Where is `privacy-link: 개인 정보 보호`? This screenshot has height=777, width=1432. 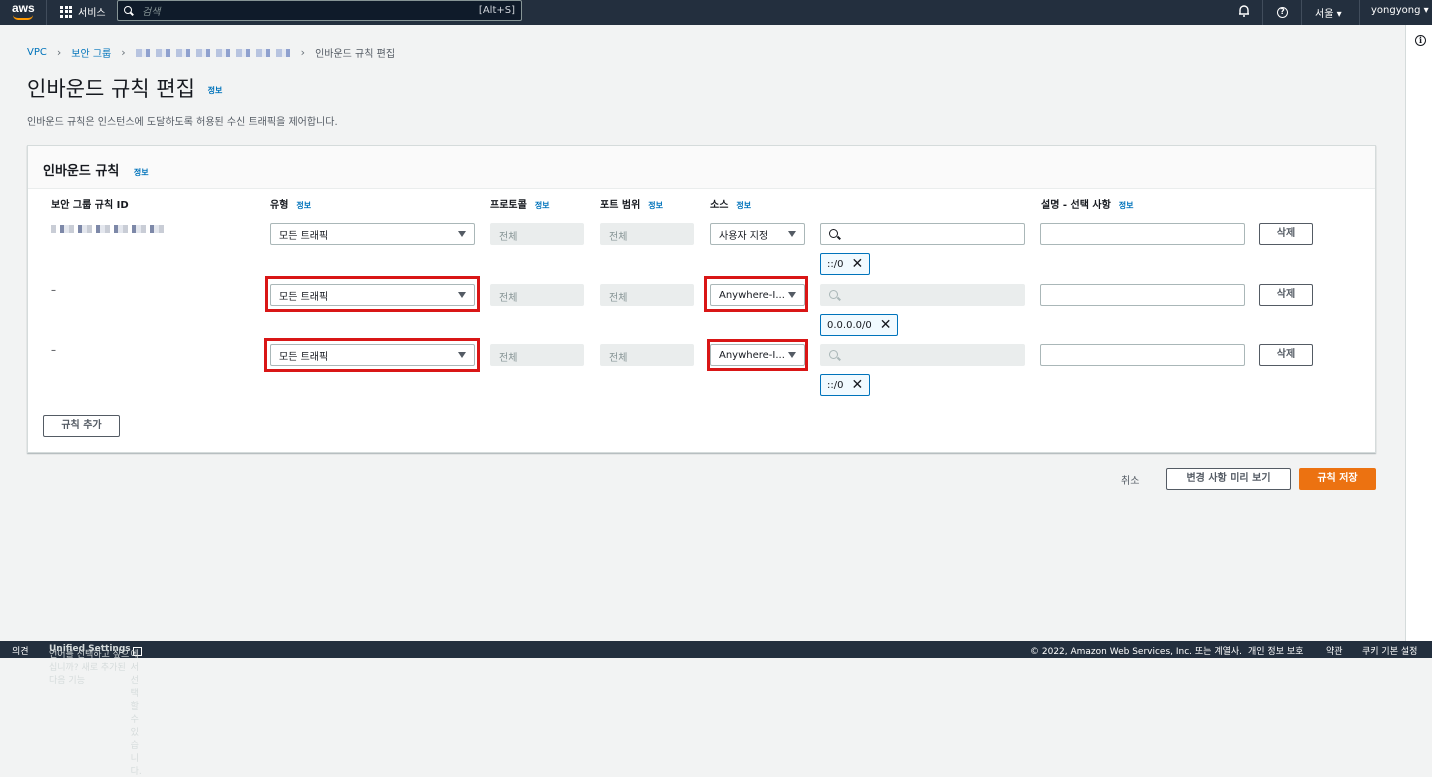
privacy-link: 개인 정보 보호 is located at coordinates (1275, 650).